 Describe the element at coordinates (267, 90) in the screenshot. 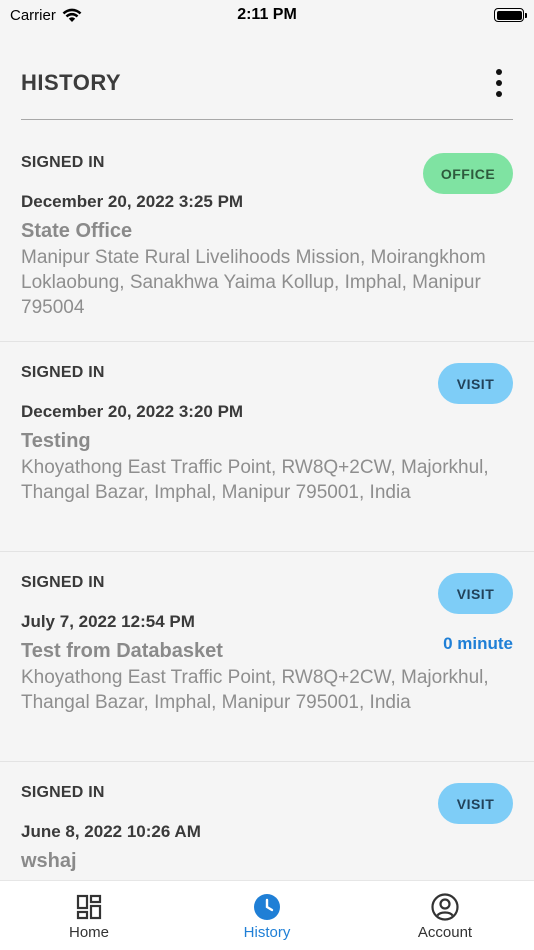

I see `page-header: HISTORY` at that location.